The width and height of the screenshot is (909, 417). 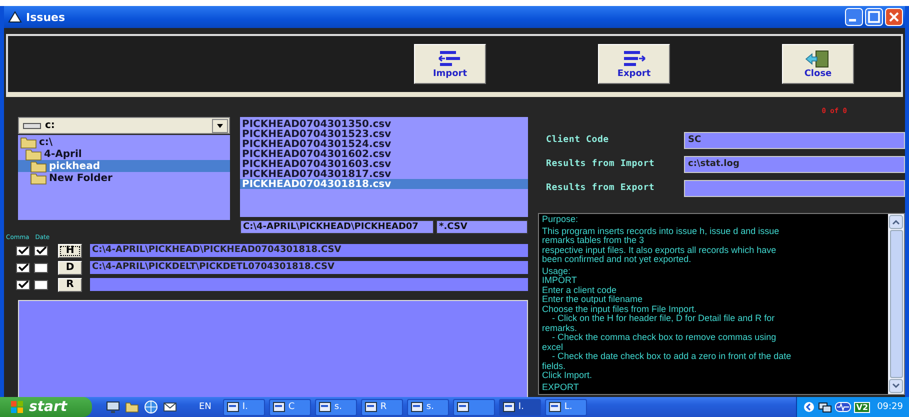 I want to click on file-item: PICKHEAD0704301603.csv, so click(x=384, y=164).